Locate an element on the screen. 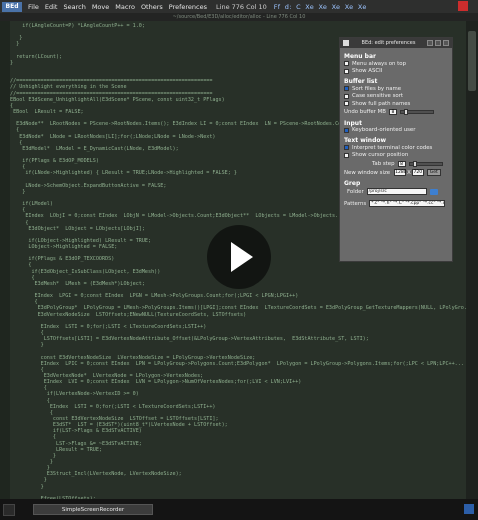 The width and height of the screenshot is (478, 520). grep-folder-row: Folder /proj/src is located at coordinates (396, 191).